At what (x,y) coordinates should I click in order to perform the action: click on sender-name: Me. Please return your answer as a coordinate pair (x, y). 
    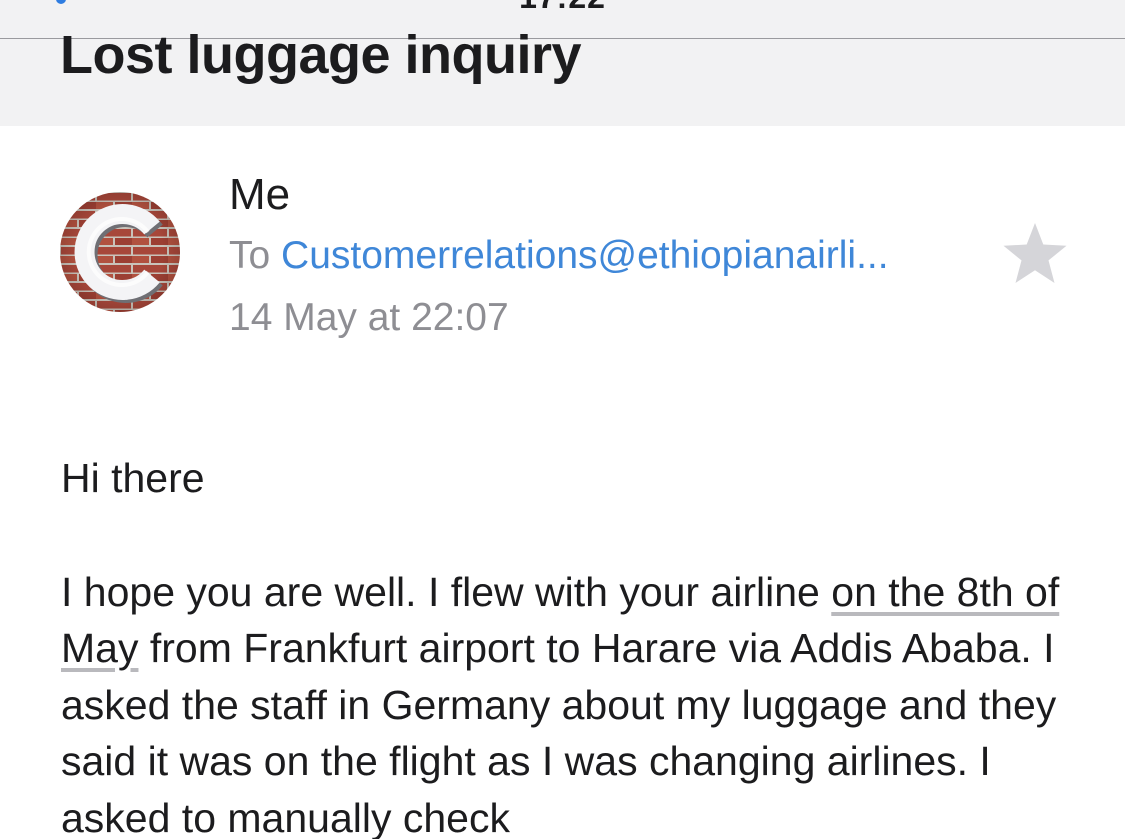
    Looking at the image, I should click on (259, 195).